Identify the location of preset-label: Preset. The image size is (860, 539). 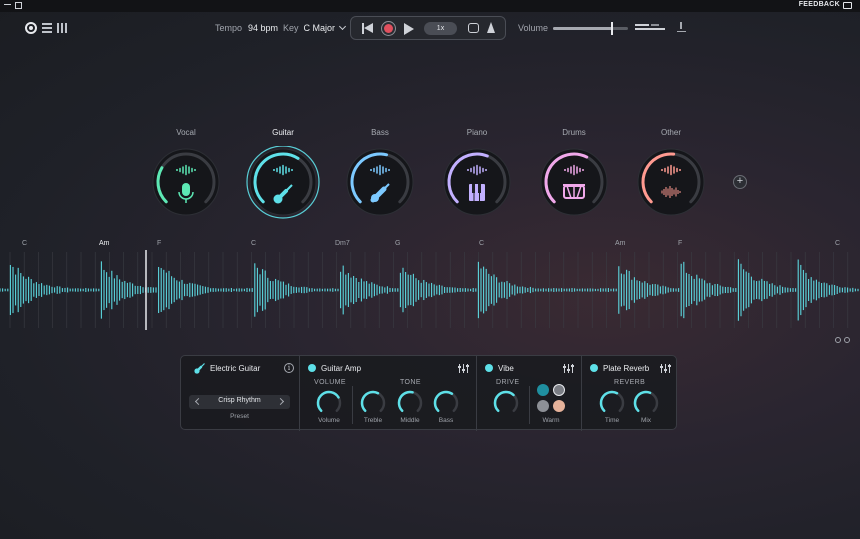
(239, 416).